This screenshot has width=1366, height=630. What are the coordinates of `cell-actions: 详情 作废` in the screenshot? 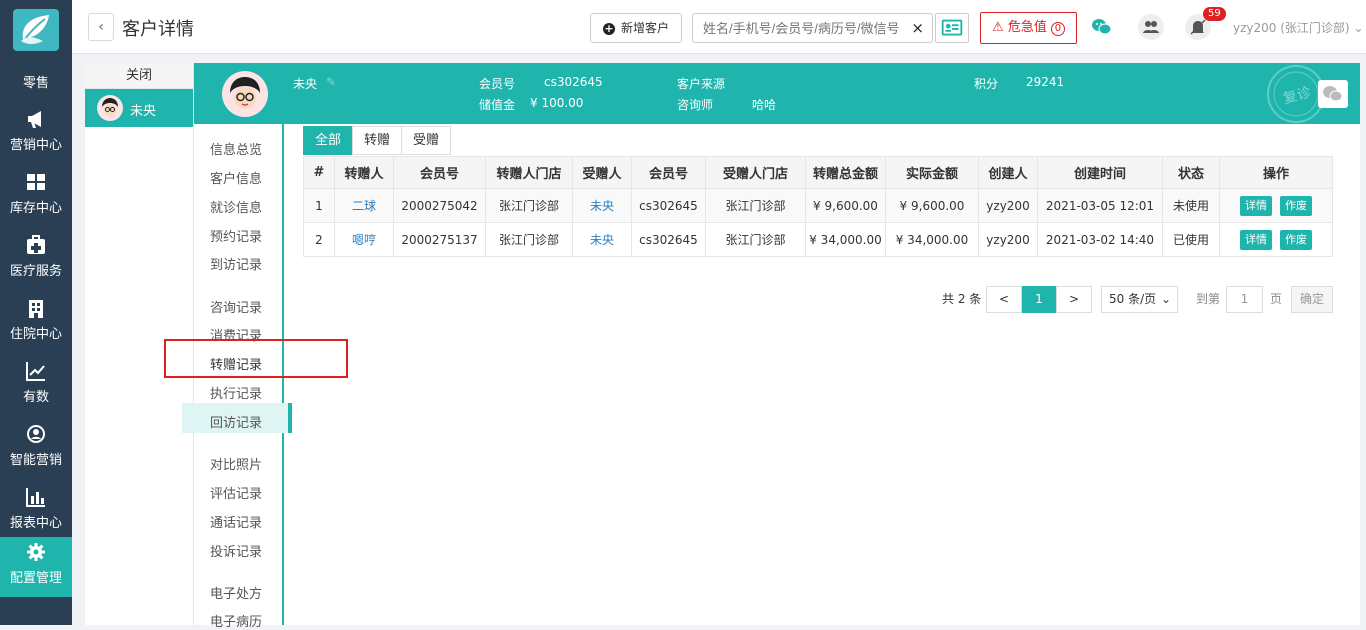 It's located at (1276, 205).